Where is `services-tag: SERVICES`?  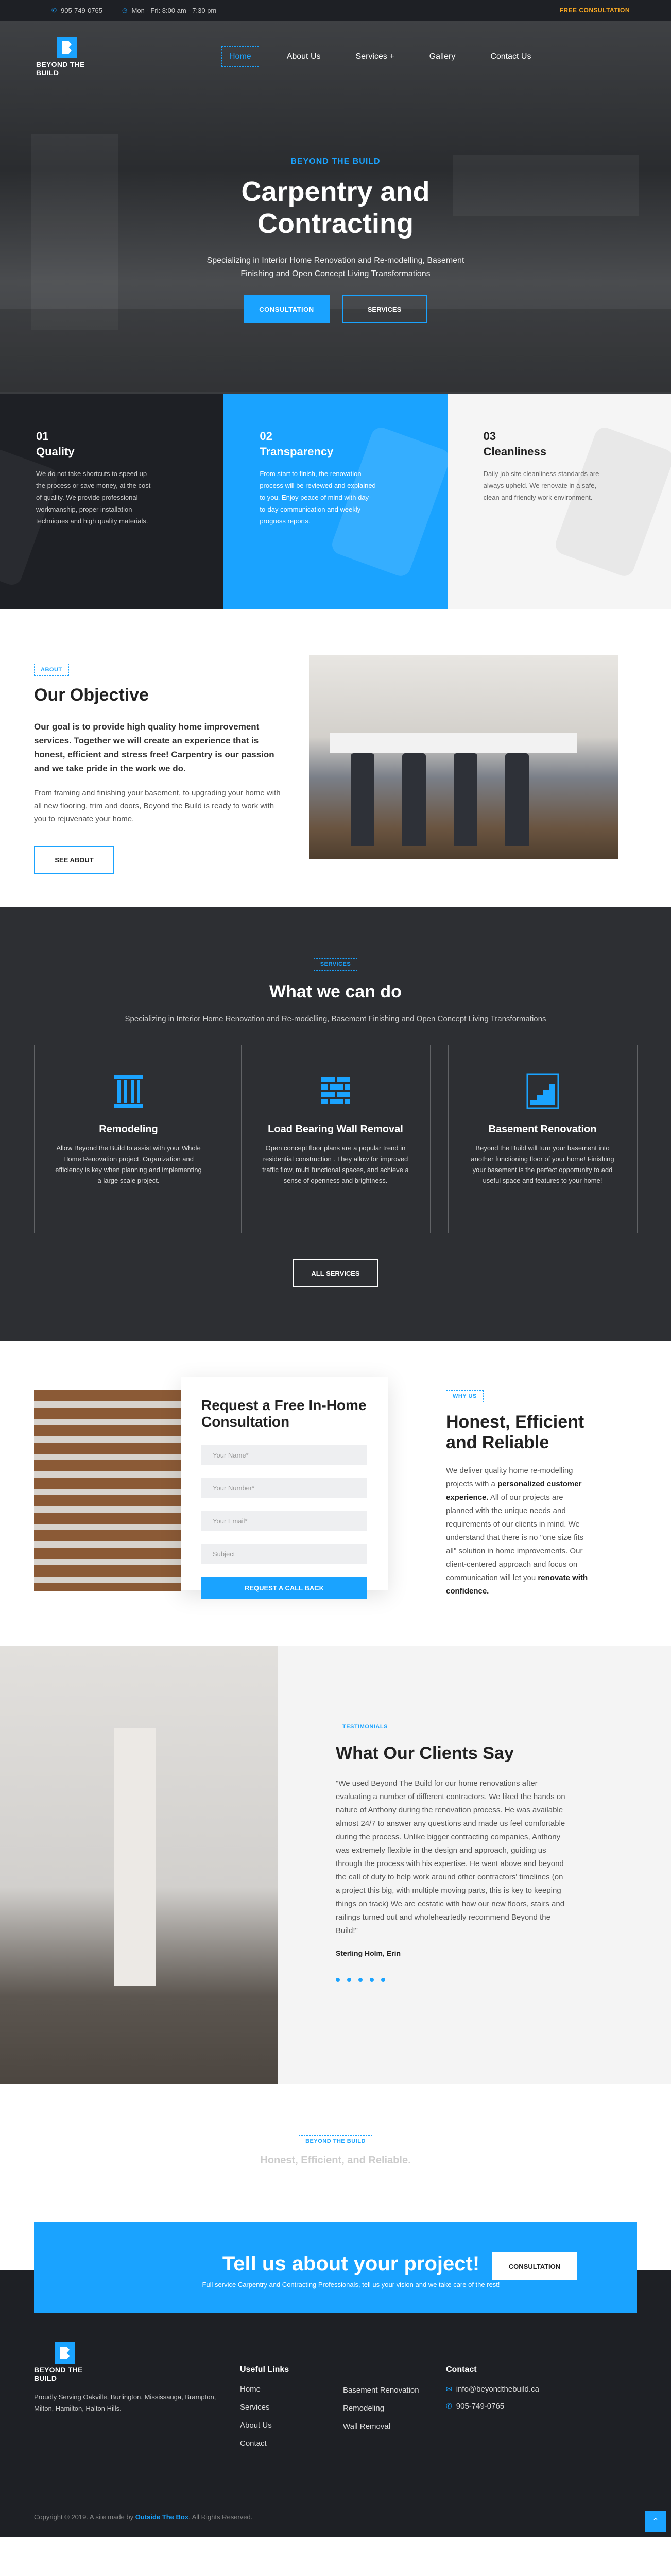 services-tag: SERVICES is located at coordinates (335, 965).